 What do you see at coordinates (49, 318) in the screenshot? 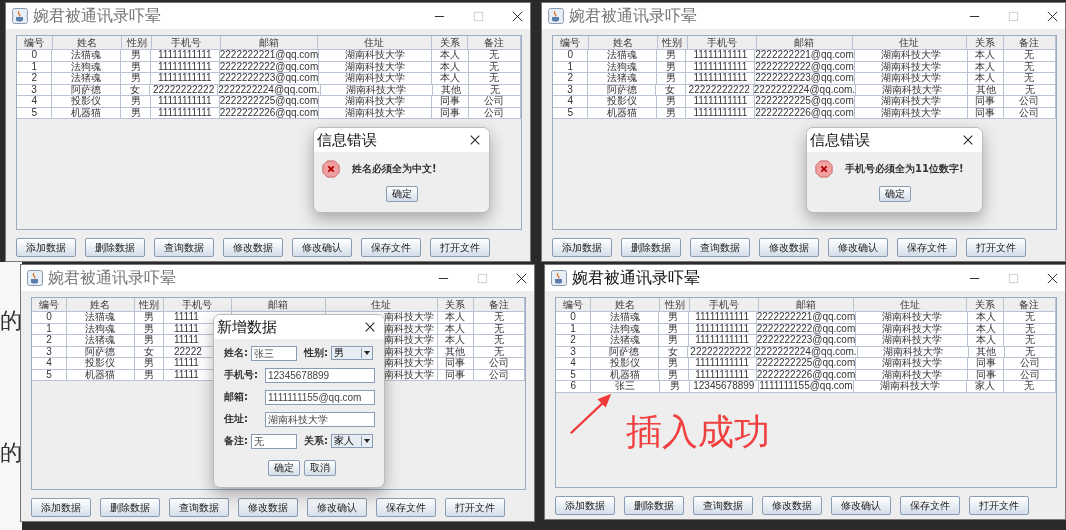
I see `table-cell: 0` at bounding box center [49, 318].